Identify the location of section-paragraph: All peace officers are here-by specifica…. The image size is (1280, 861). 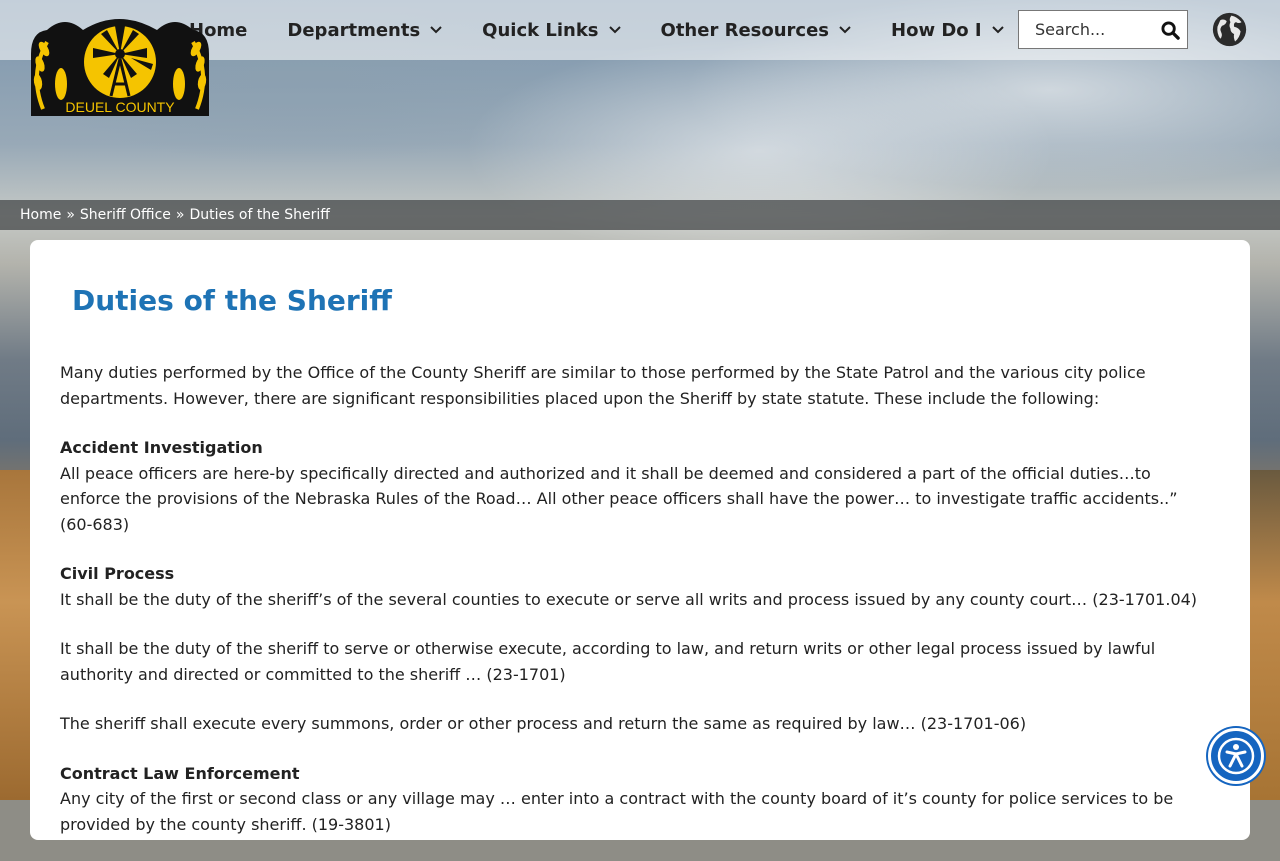
(619, 498).